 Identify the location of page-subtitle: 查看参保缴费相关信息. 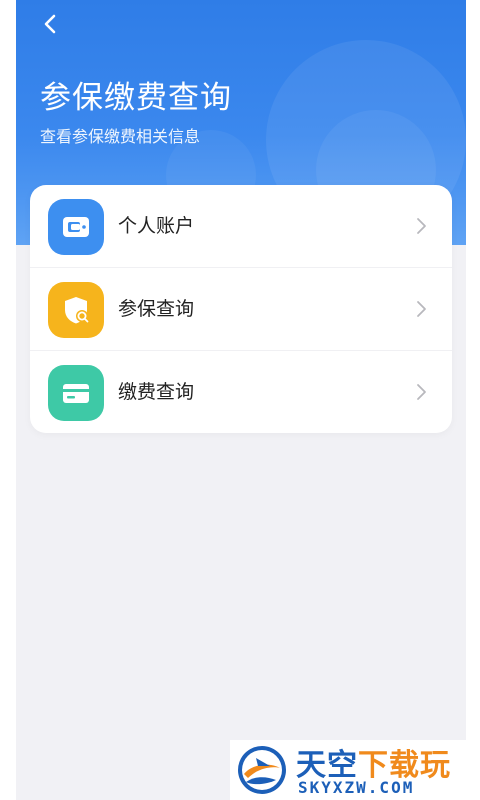
(120, 136).